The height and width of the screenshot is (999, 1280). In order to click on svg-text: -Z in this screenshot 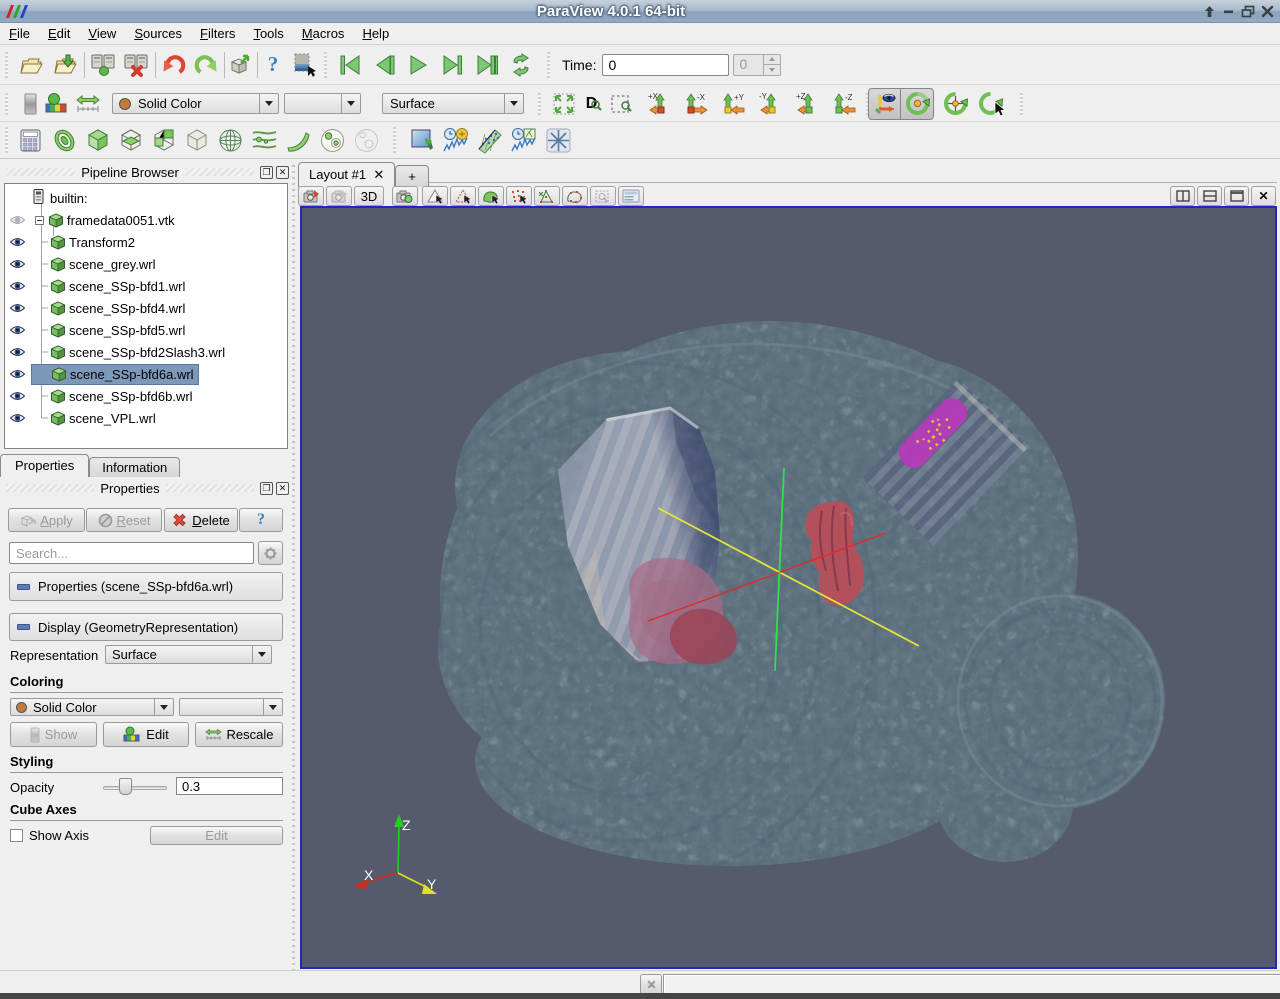, I will do `click(849, 97)`.